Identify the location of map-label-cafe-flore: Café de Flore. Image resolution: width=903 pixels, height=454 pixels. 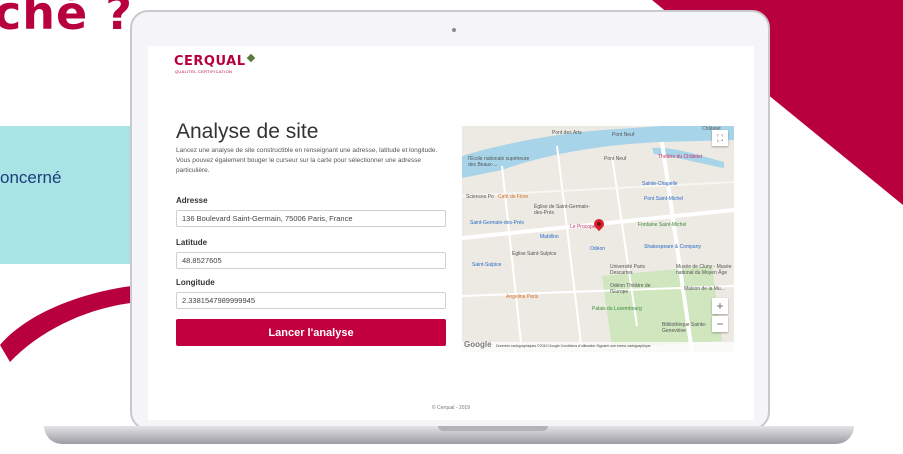
(513, 197).